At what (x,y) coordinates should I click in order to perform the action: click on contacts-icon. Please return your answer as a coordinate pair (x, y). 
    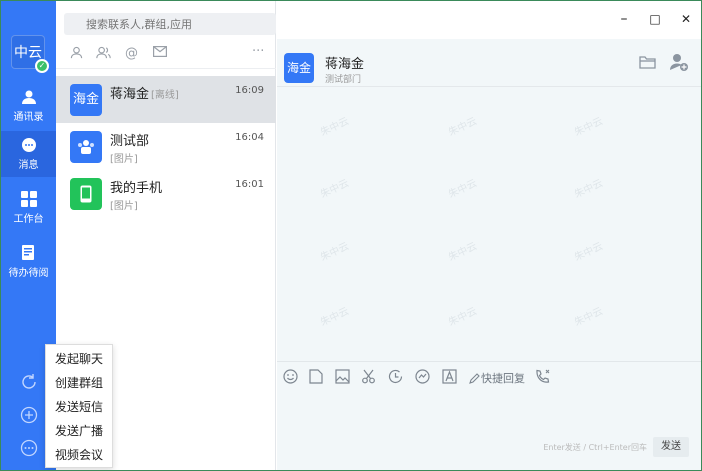
    Looking at the image, I should click on (28, 97).